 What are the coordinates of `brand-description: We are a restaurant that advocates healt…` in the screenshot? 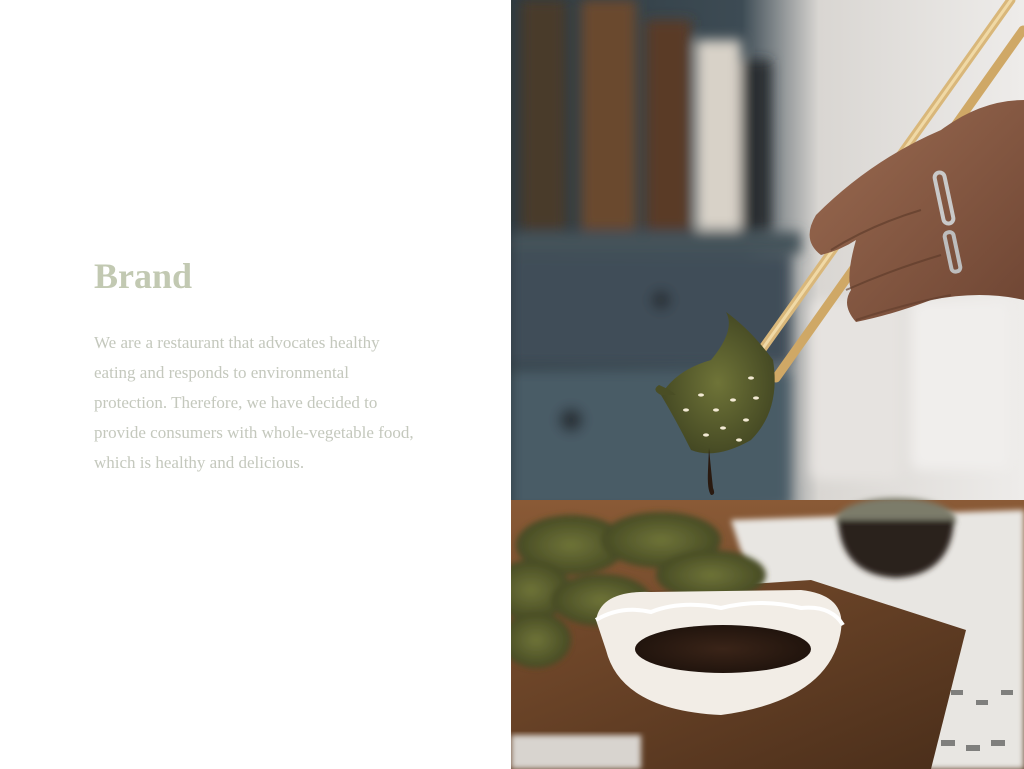 It's located at (254, 402).